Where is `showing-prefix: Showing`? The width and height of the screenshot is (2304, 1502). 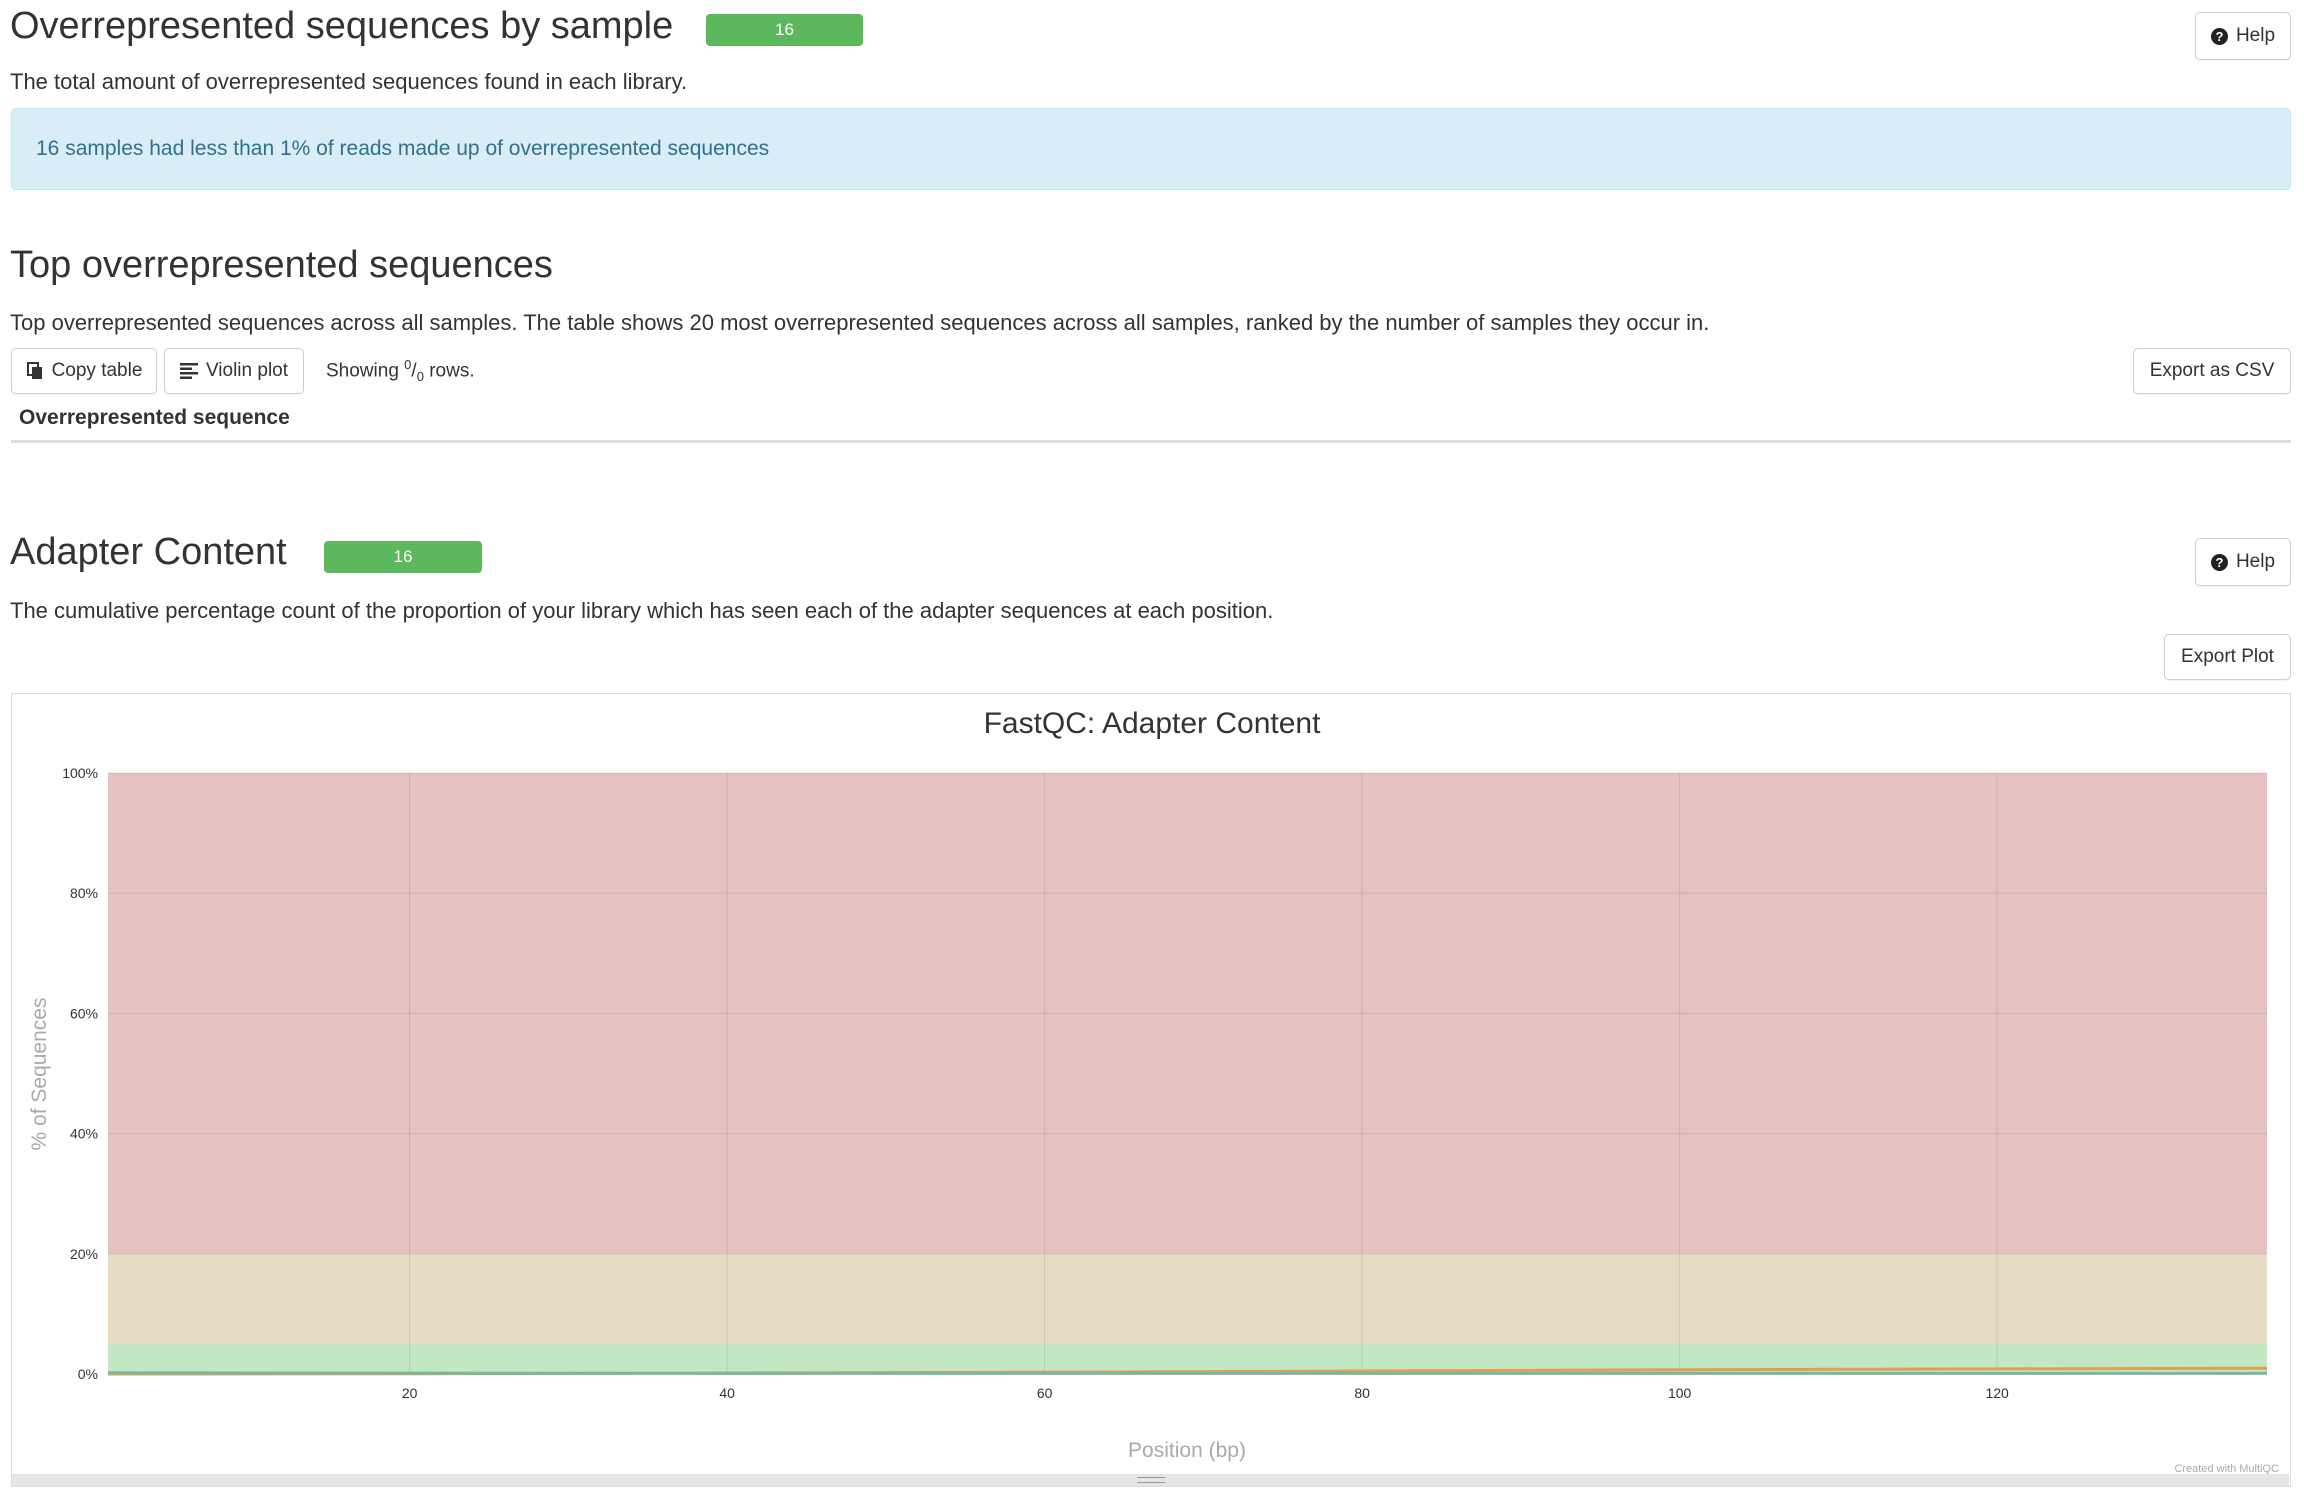 showing-prefix: Showing is located at coordinates (365, 371).